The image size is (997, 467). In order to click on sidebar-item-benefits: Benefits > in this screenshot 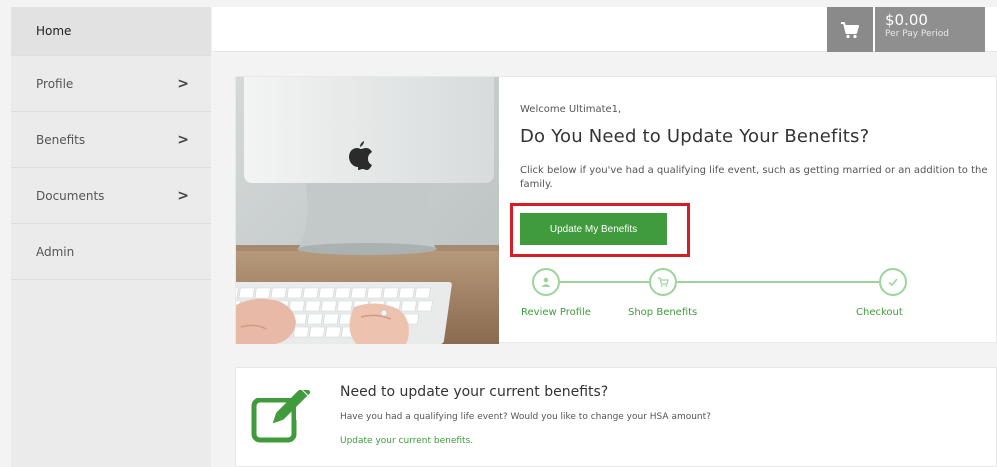, I will do `click(111, 140)`.